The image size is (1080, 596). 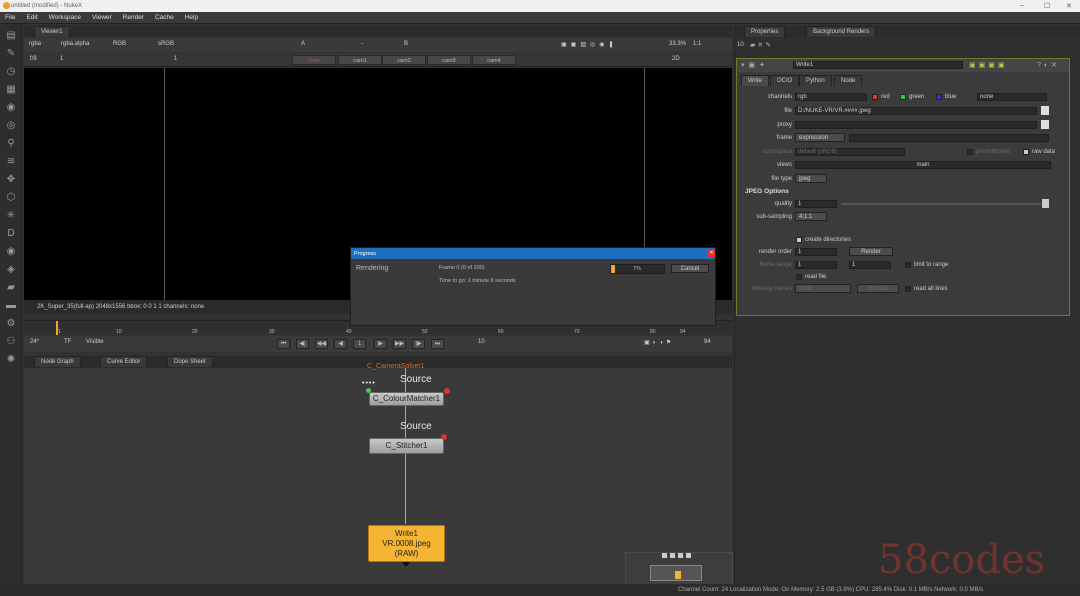 What do you see at coordinates (878, 65) in the screenshot?
I see `node-name-field: Write1` at bounding box center [878, 65].